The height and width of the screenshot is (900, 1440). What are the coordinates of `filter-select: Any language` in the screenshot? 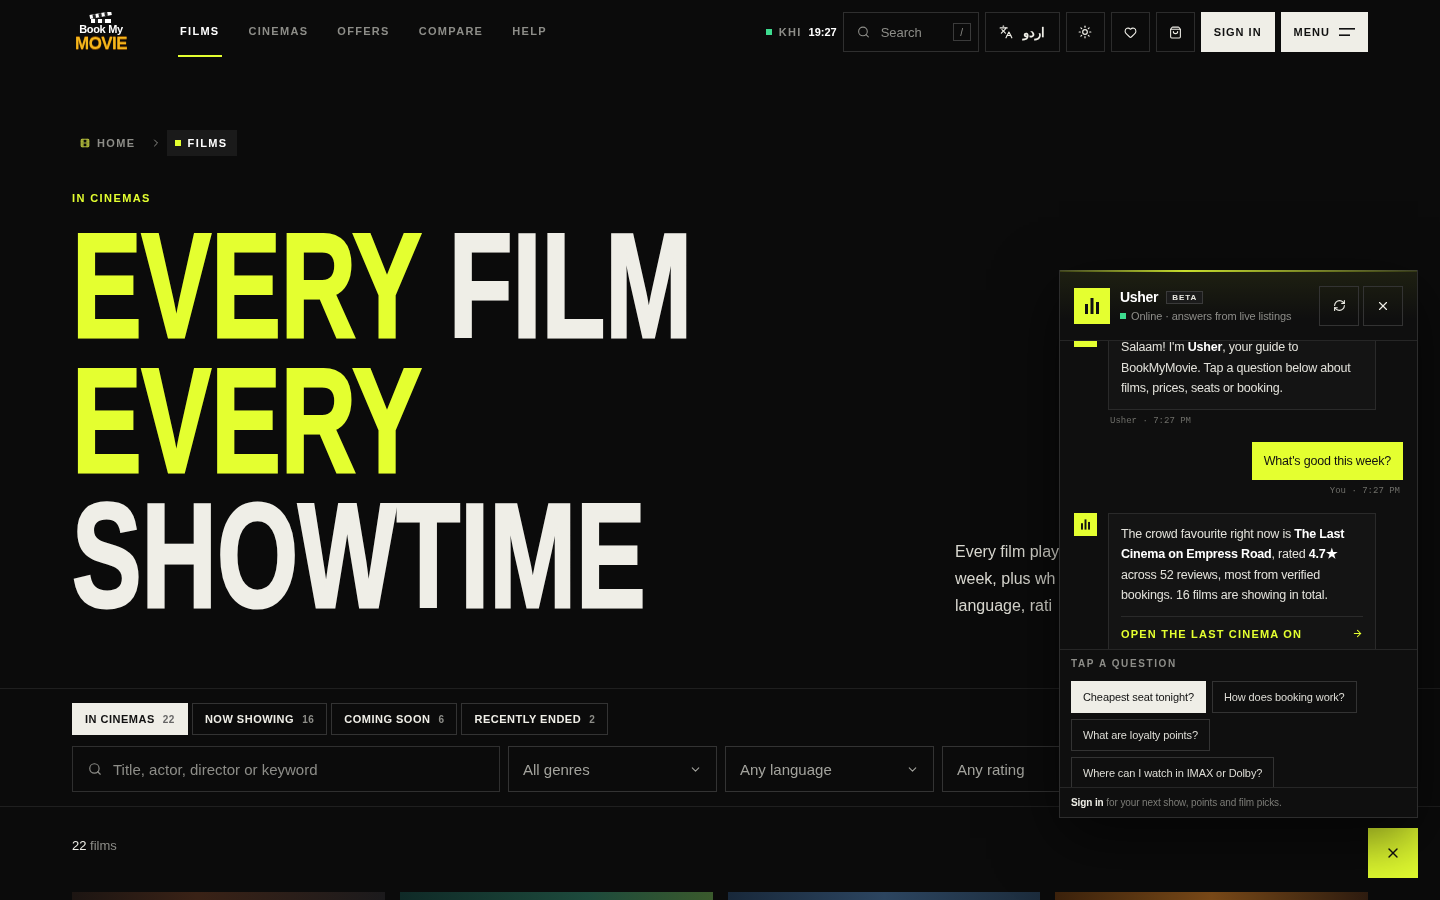 It's located at (829, 769).